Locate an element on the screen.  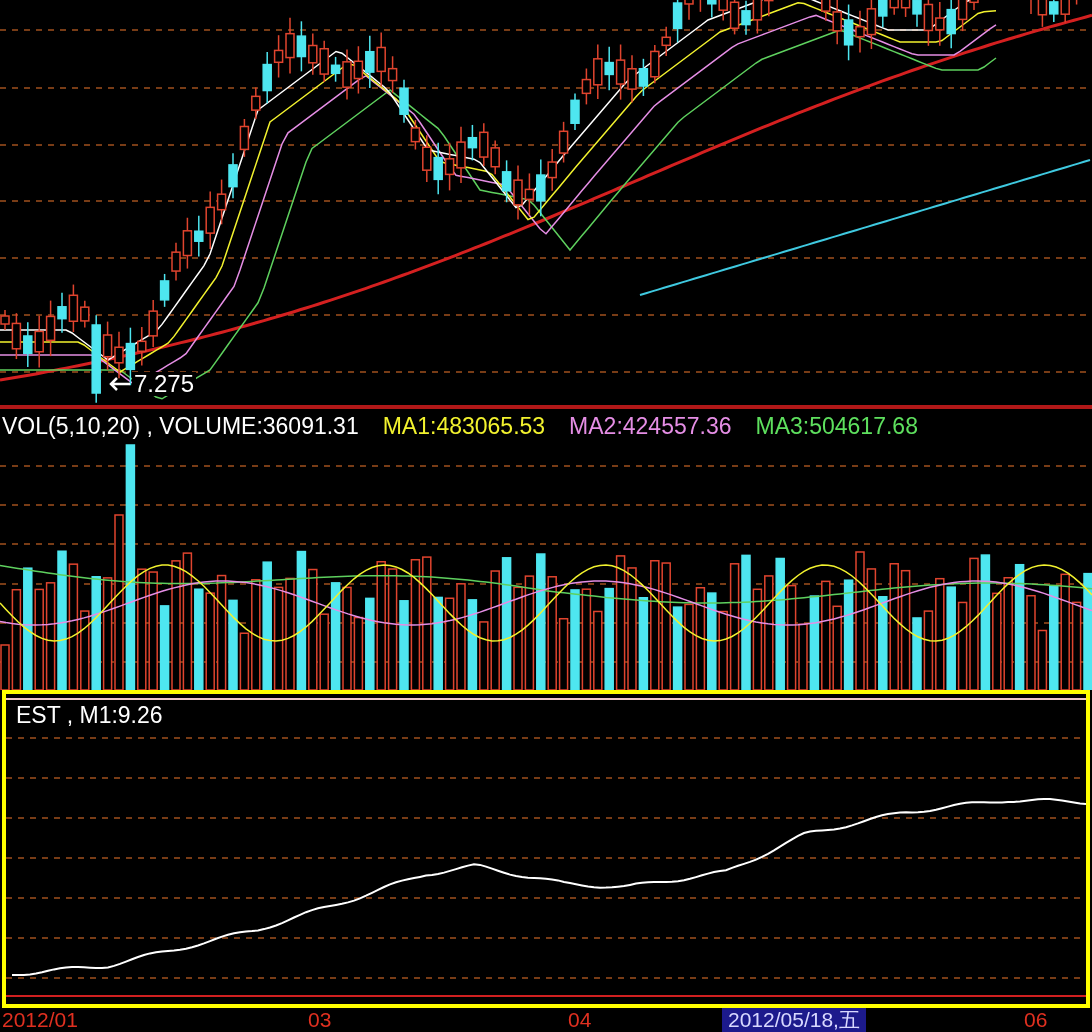
indicator-legend: MA3:504617.68 is located at coordinates (836, 426).